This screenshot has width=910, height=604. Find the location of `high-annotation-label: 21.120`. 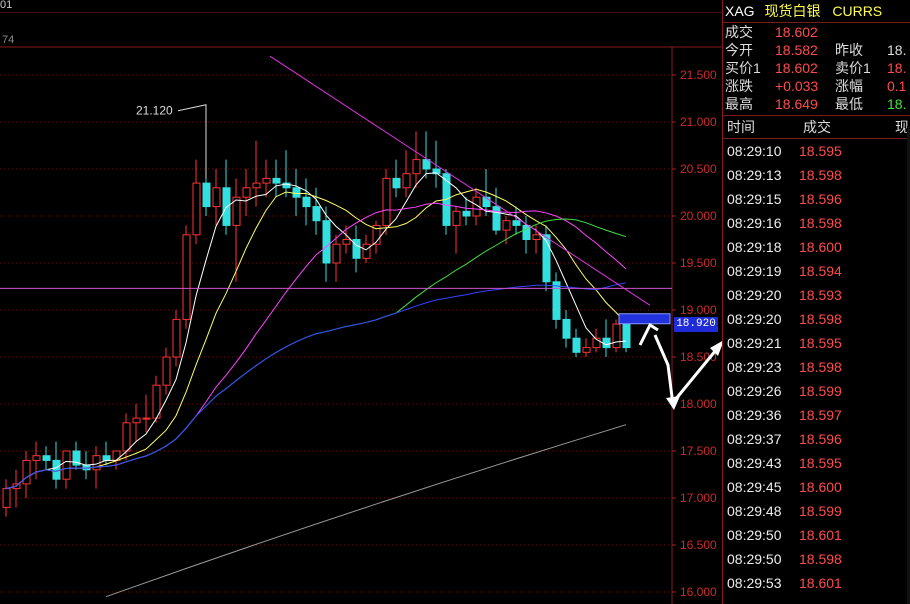

high-annotation-label: 21.120 is located at coordinates (154, 111).